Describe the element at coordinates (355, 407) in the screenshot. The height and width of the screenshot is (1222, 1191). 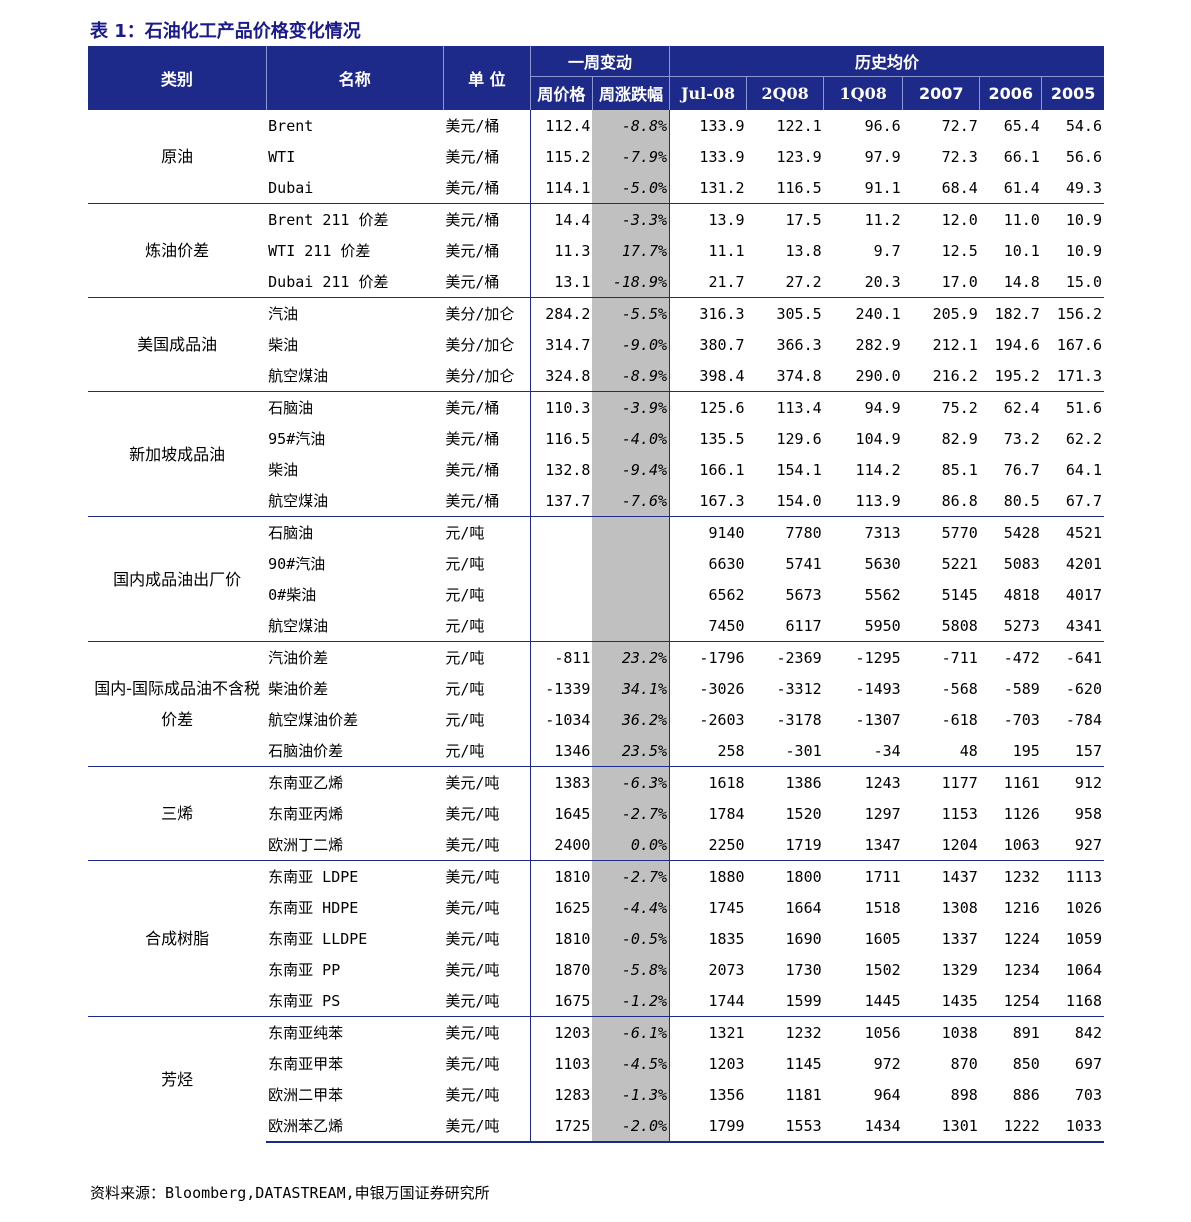
I see `product-name: 石脑油` at that location.